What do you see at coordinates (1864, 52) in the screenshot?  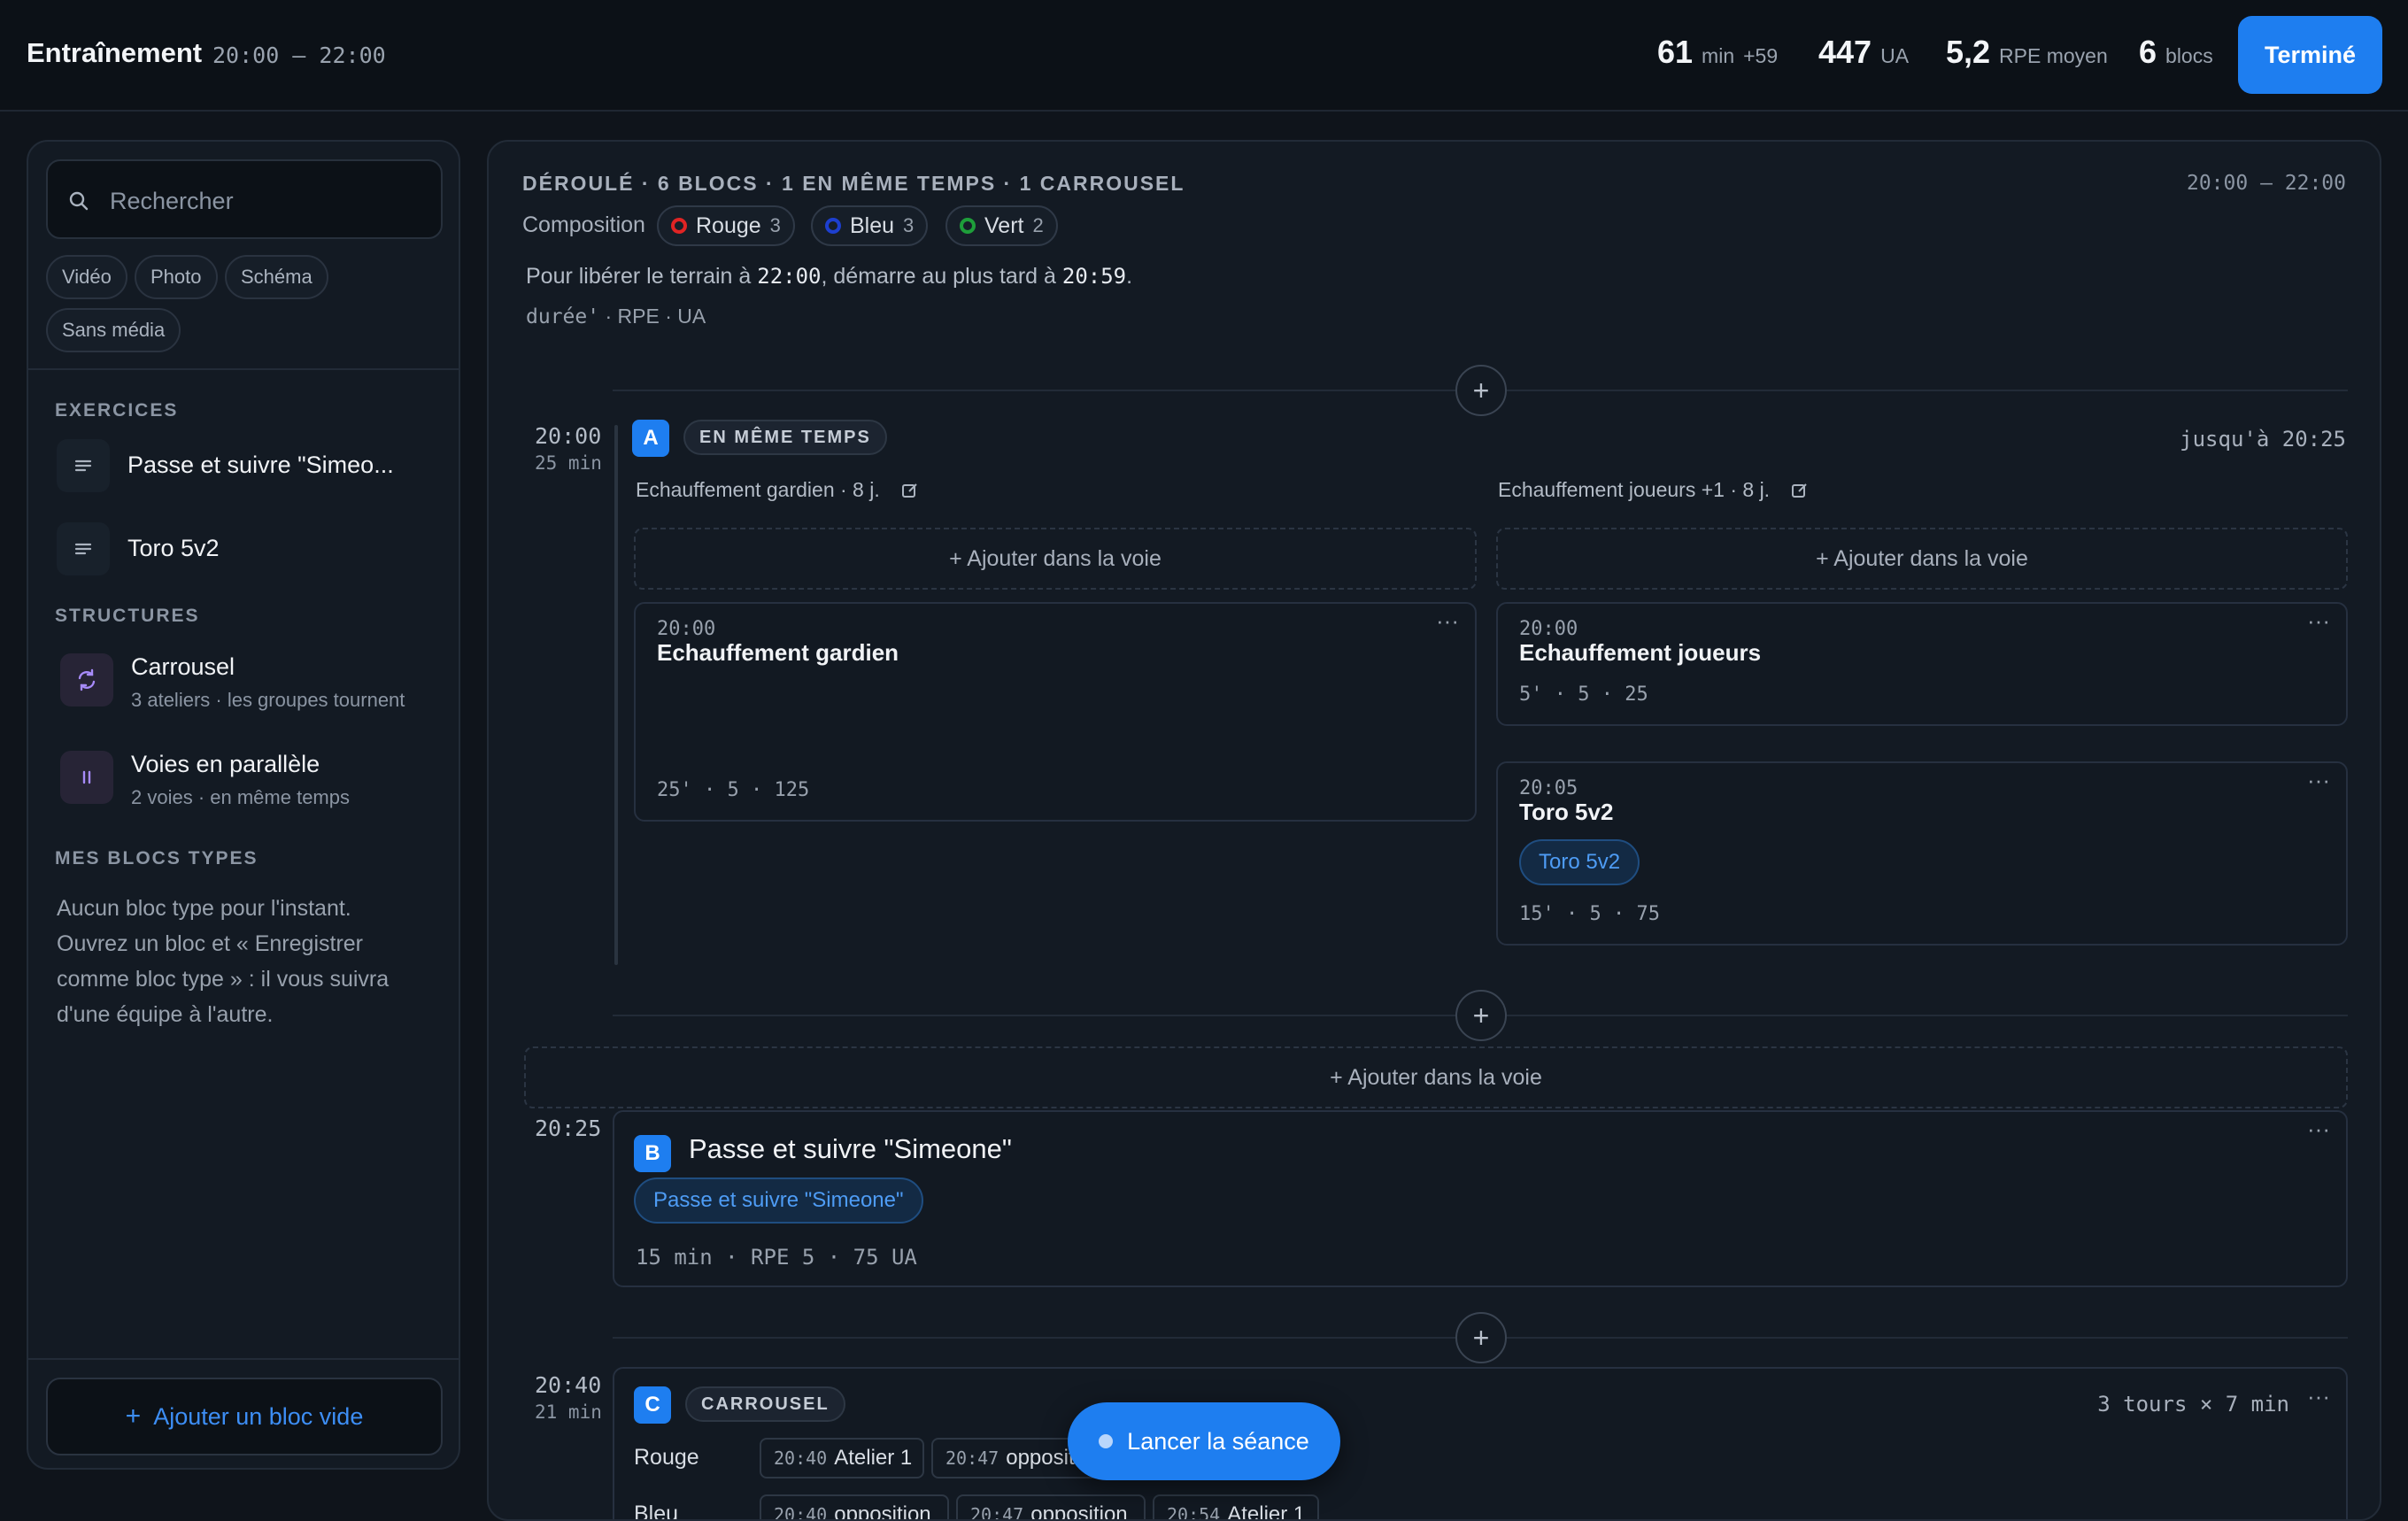 I see `load-stat: 447 UA` at bounding box center [1864, 52].